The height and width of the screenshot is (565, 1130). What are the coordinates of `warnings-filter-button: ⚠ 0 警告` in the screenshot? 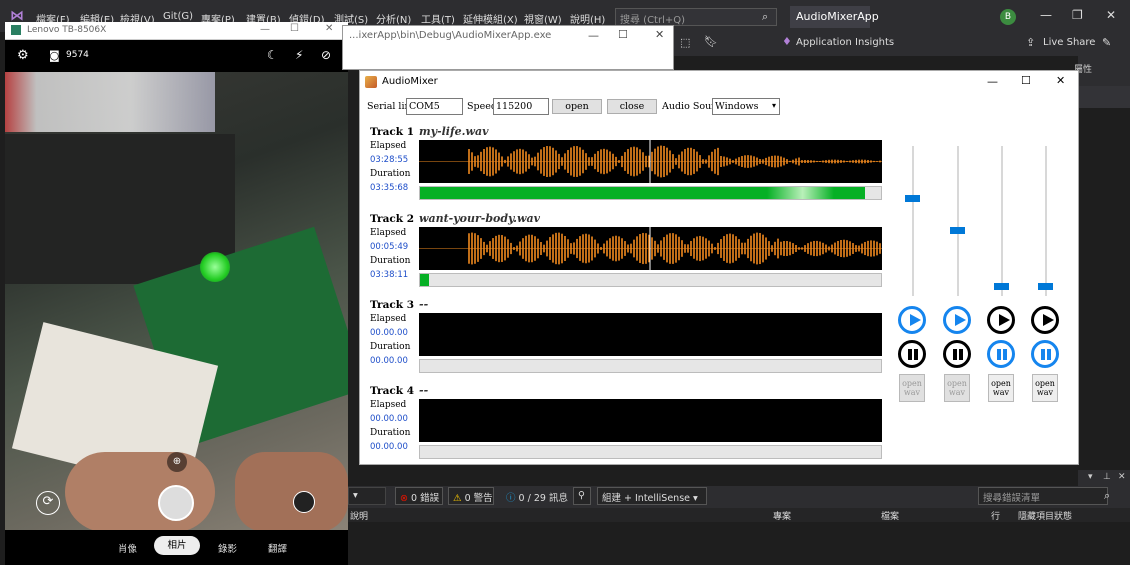 It's located at (471, 496).